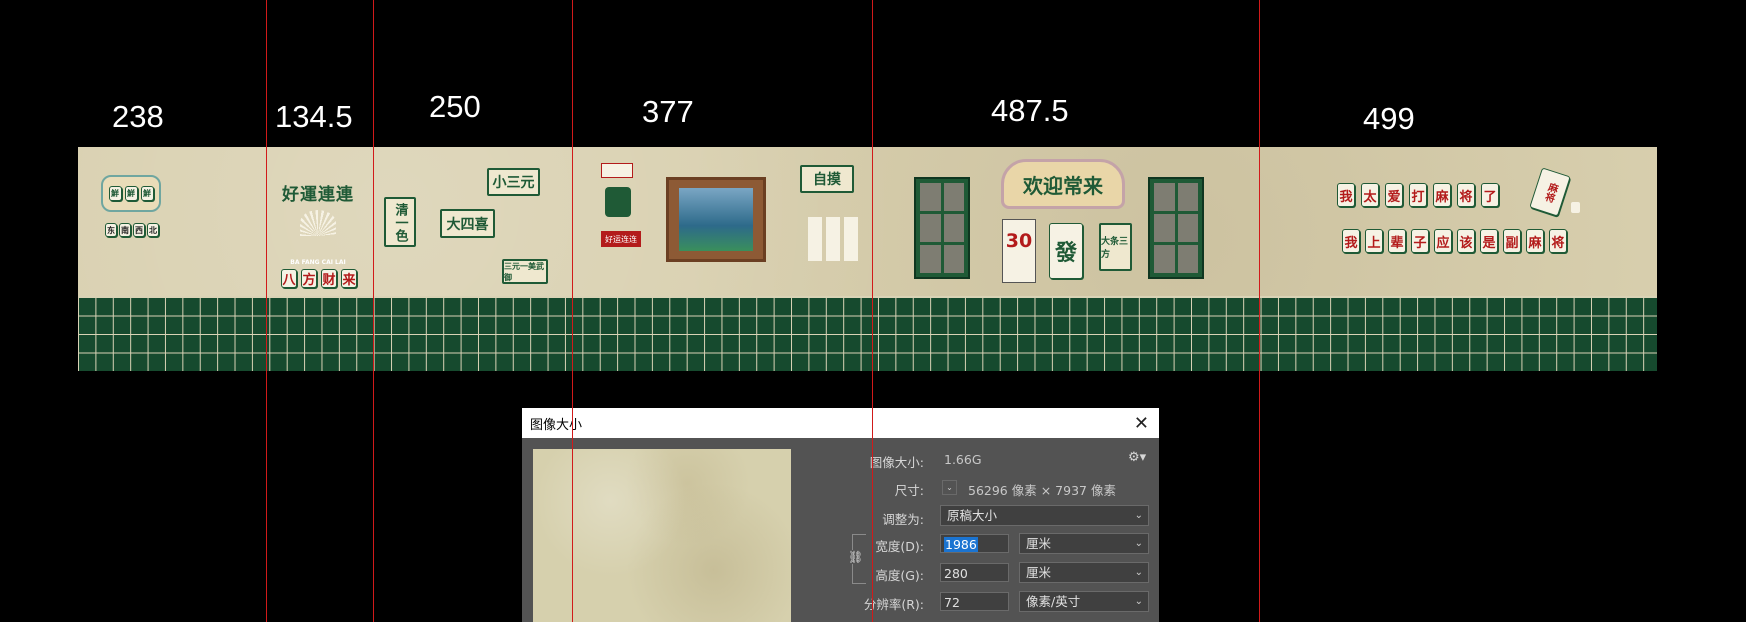 The height and width of the screenshot is (622, 1746). I want to click on sign-side: 大条三方, so click(1115, 247).